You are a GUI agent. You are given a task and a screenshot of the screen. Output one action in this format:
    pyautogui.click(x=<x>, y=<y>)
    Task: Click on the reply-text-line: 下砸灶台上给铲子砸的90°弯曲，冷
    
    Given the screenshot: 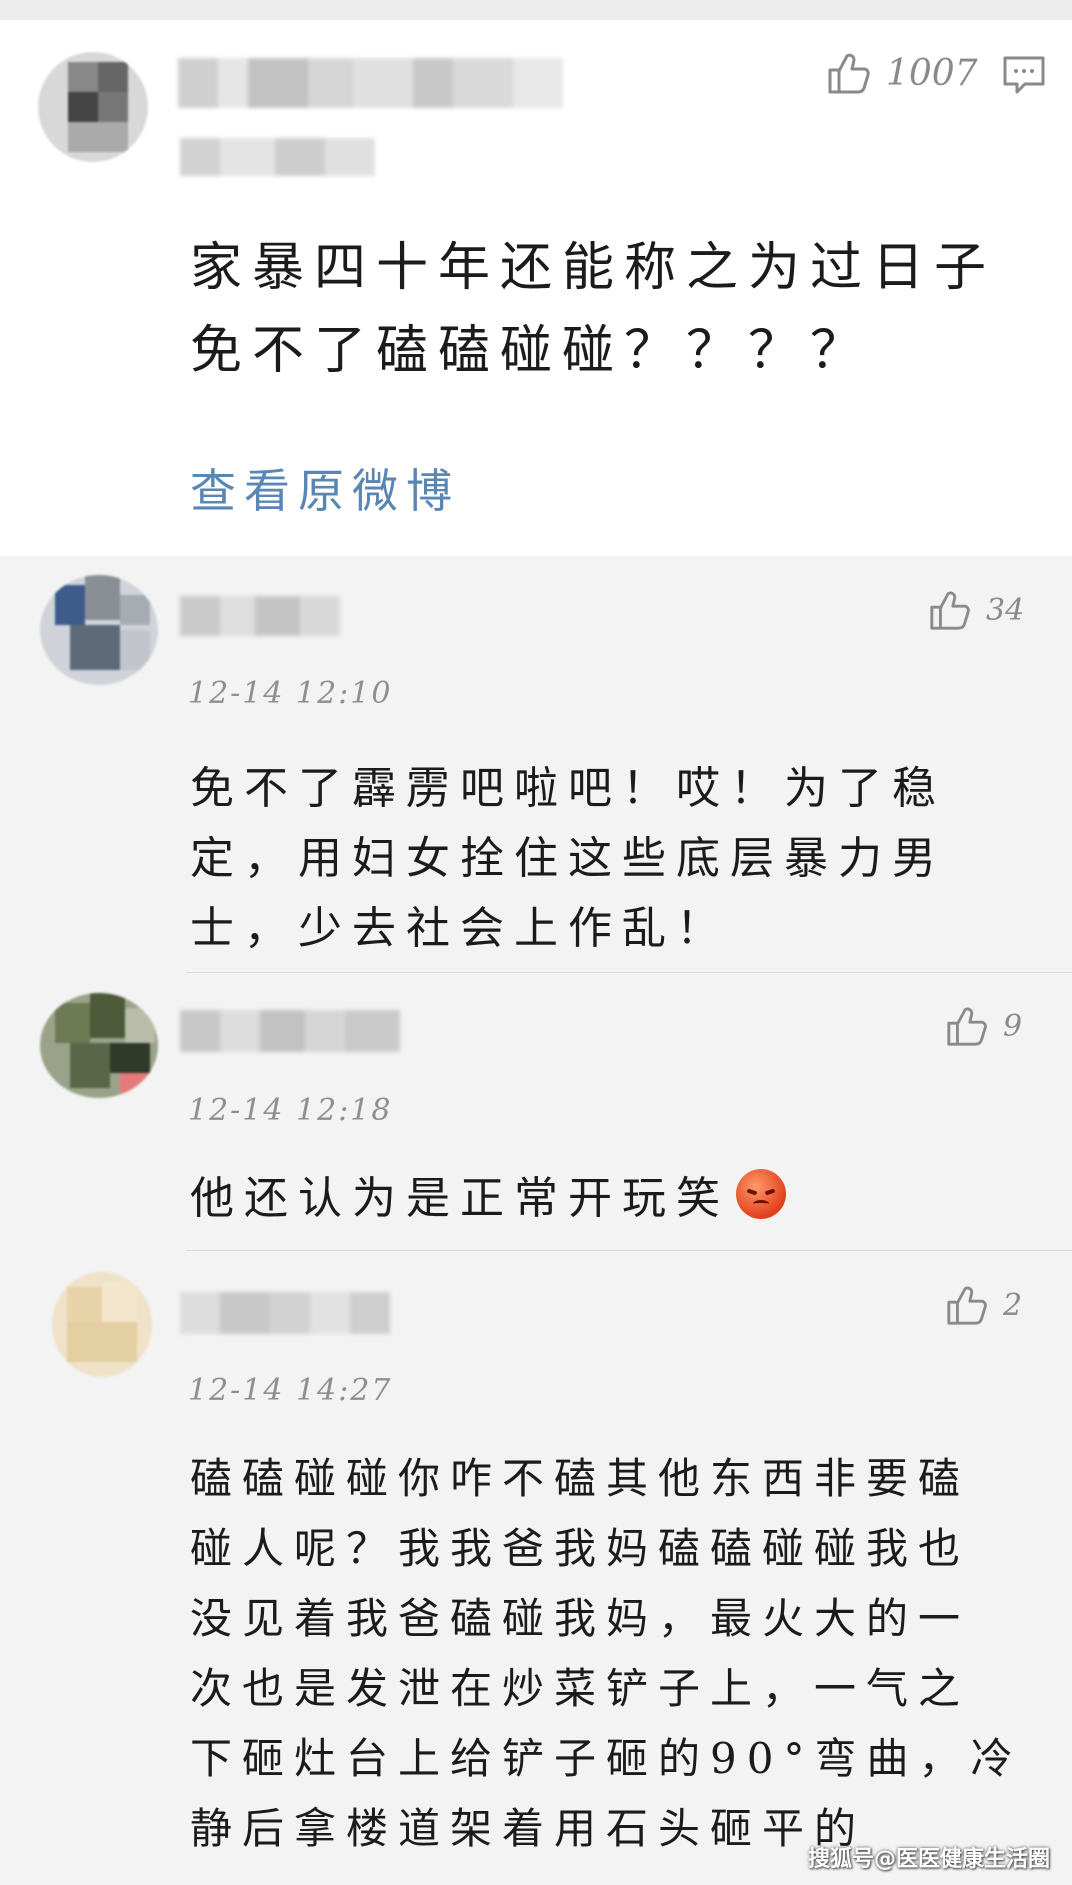 What is the action you would take?
    pyautogui.click(x=606, y=1758)
    